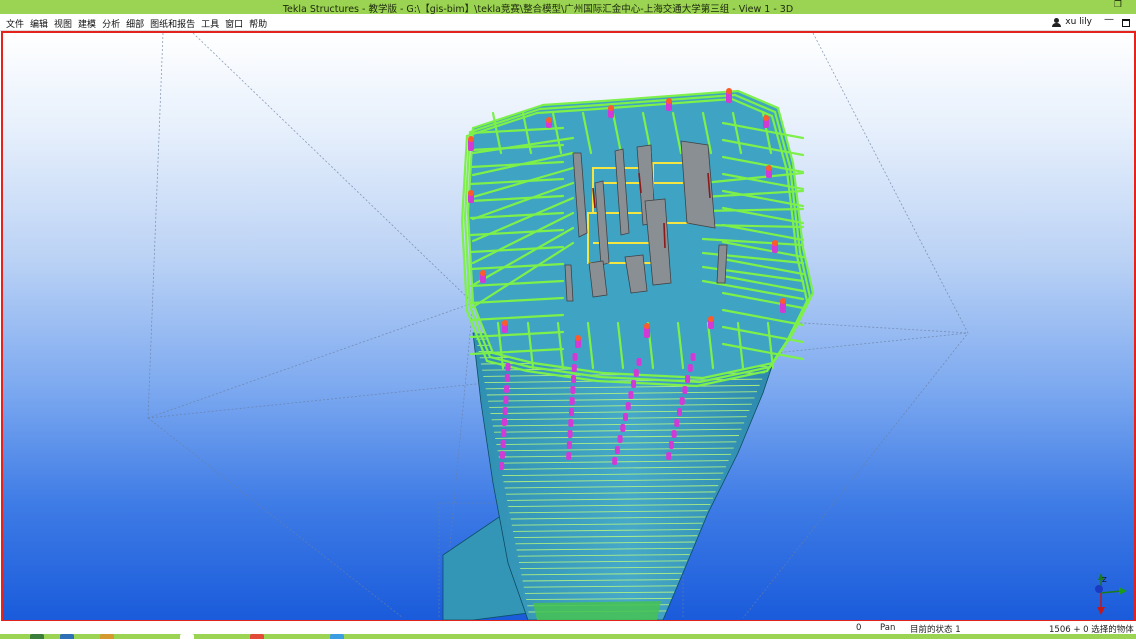 This screenshot has height=639, width=1136. Describe the element at coordinates (1111, 594) in the screenshot. I see `axis-indicator-icon: Z` at that location.